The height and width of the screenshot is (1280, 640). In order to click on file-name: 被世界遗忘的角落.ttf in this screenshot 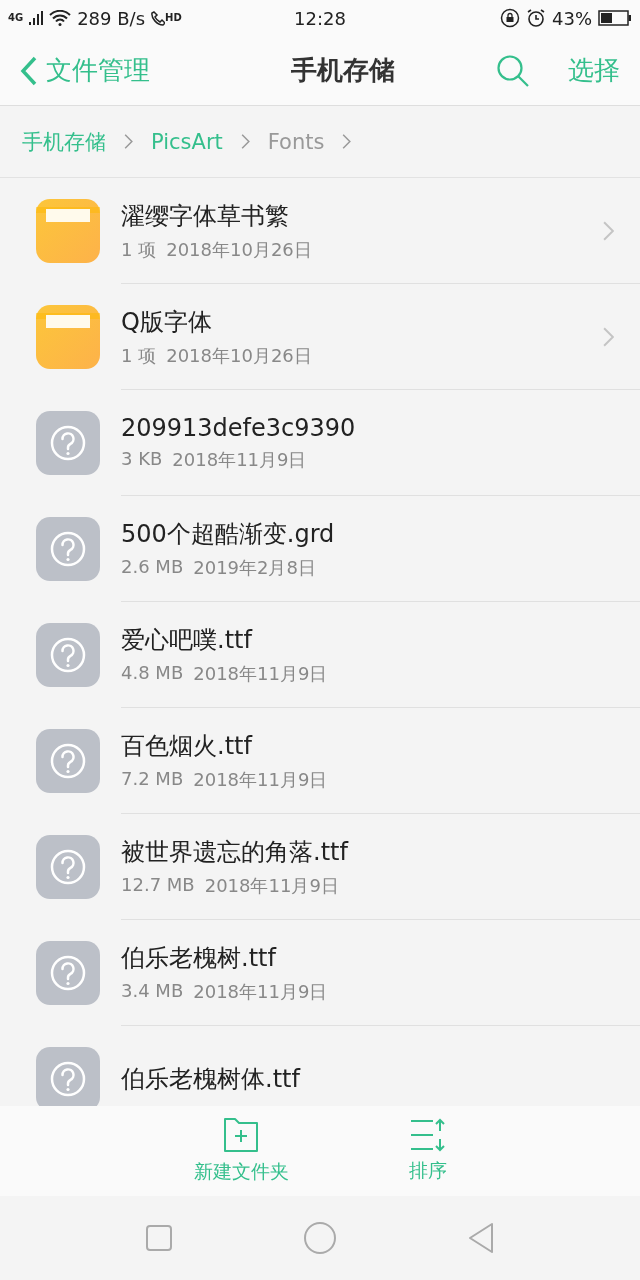, I will do `click(367, 851)`.